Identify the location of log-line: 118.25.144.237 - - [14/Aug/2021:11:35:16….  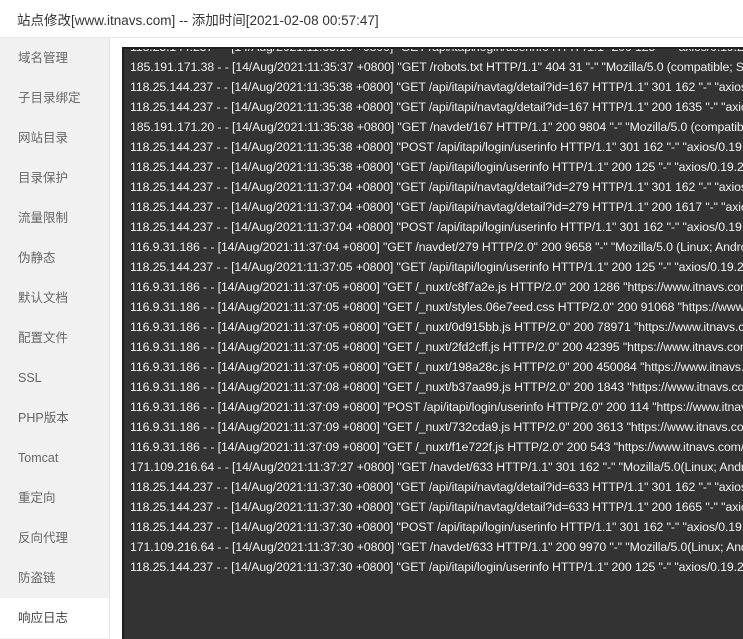
(436, 50).